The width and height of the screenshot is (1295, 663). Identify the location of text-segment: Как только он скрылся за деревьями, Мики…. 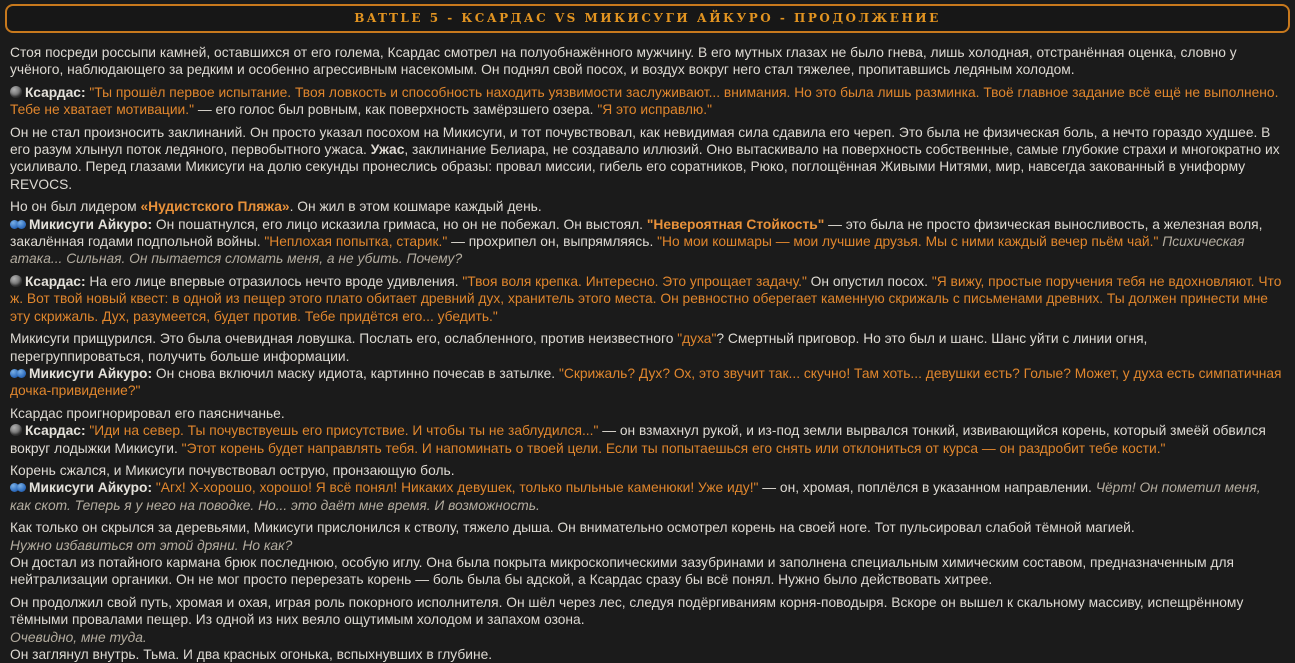
(572, 528).